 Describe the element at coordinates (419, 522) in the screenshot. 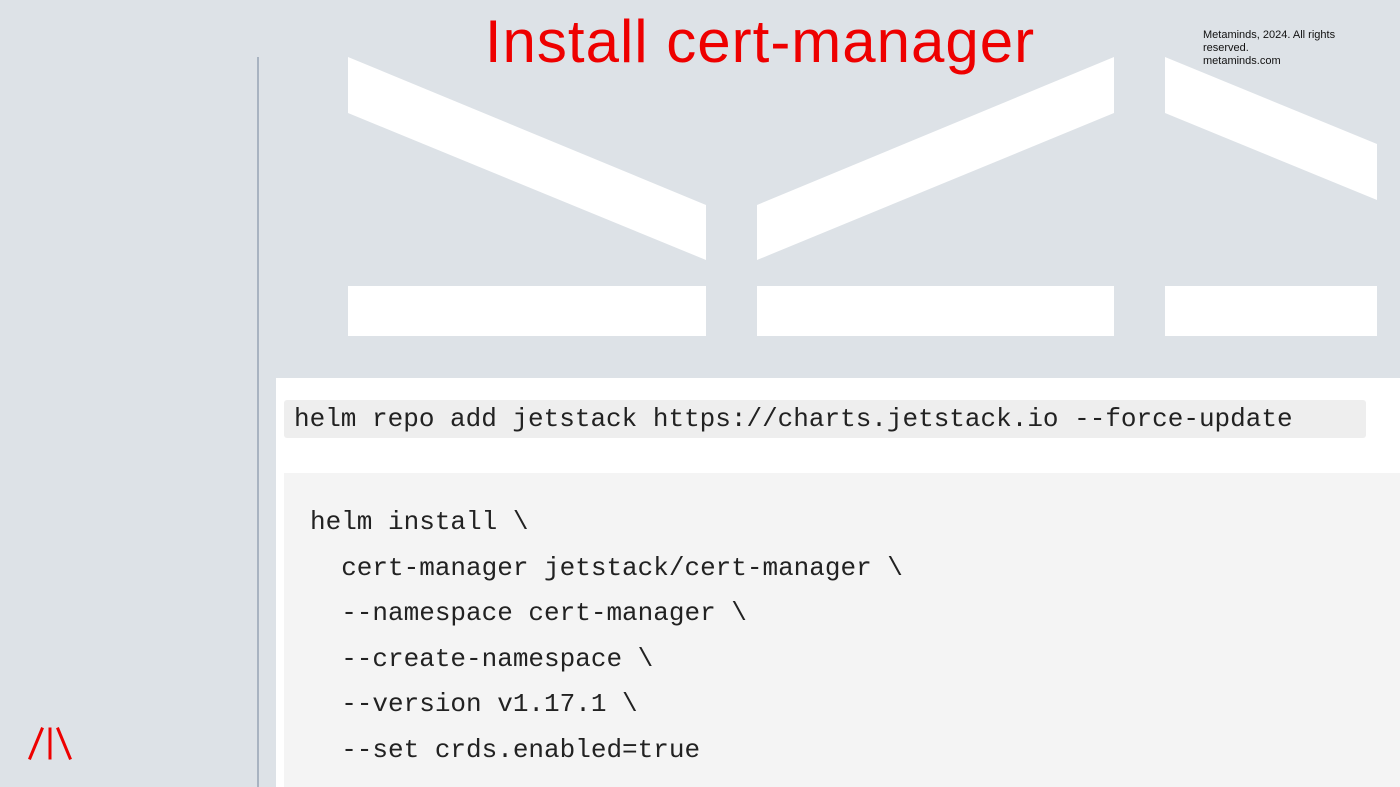

I see `code-line: helm install \` at that location.